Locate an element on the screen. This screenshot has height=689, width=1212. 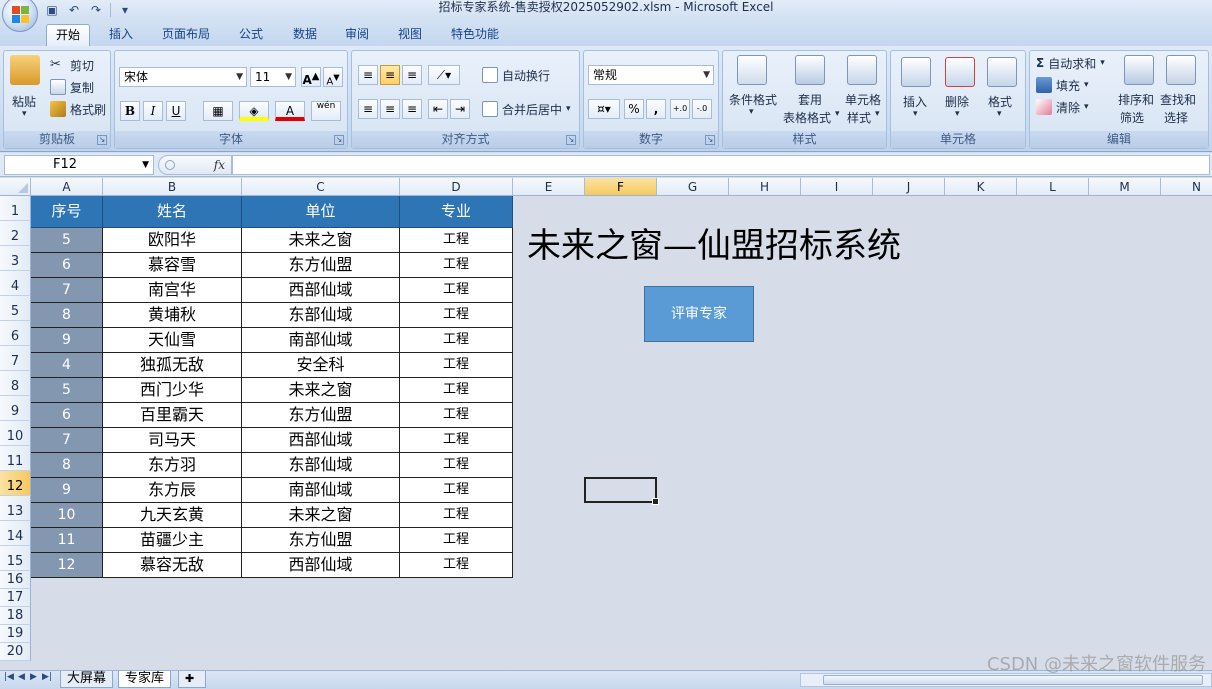
clipboard-launcher-icon: ↘ is located at coordinates (102, 140).